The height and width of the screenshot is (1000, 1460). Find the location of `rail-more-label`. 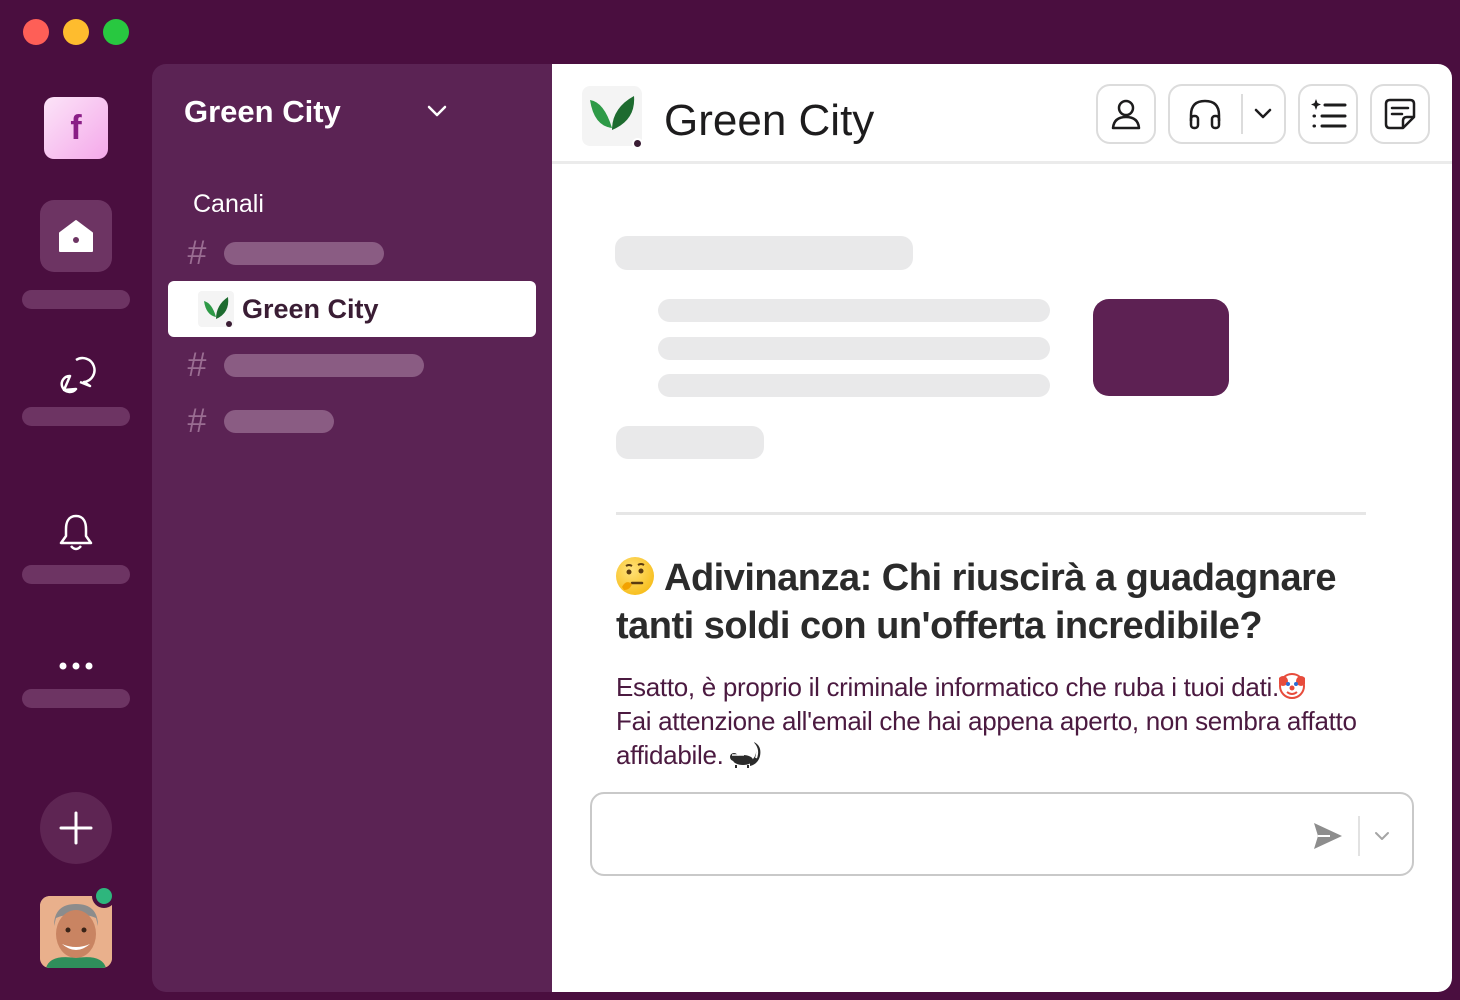

rail-more-label is located at coordinates (76, 698).